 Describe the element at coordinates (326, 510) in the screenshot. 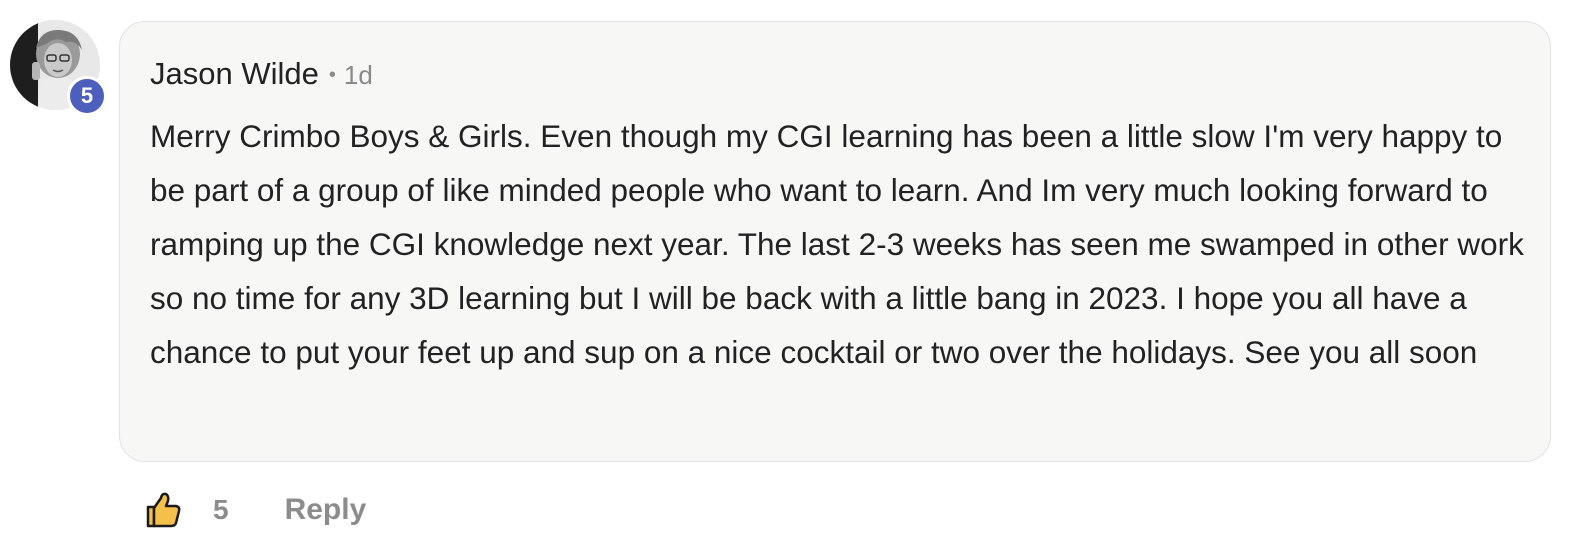

I see `reply-button: Reply` at that location.